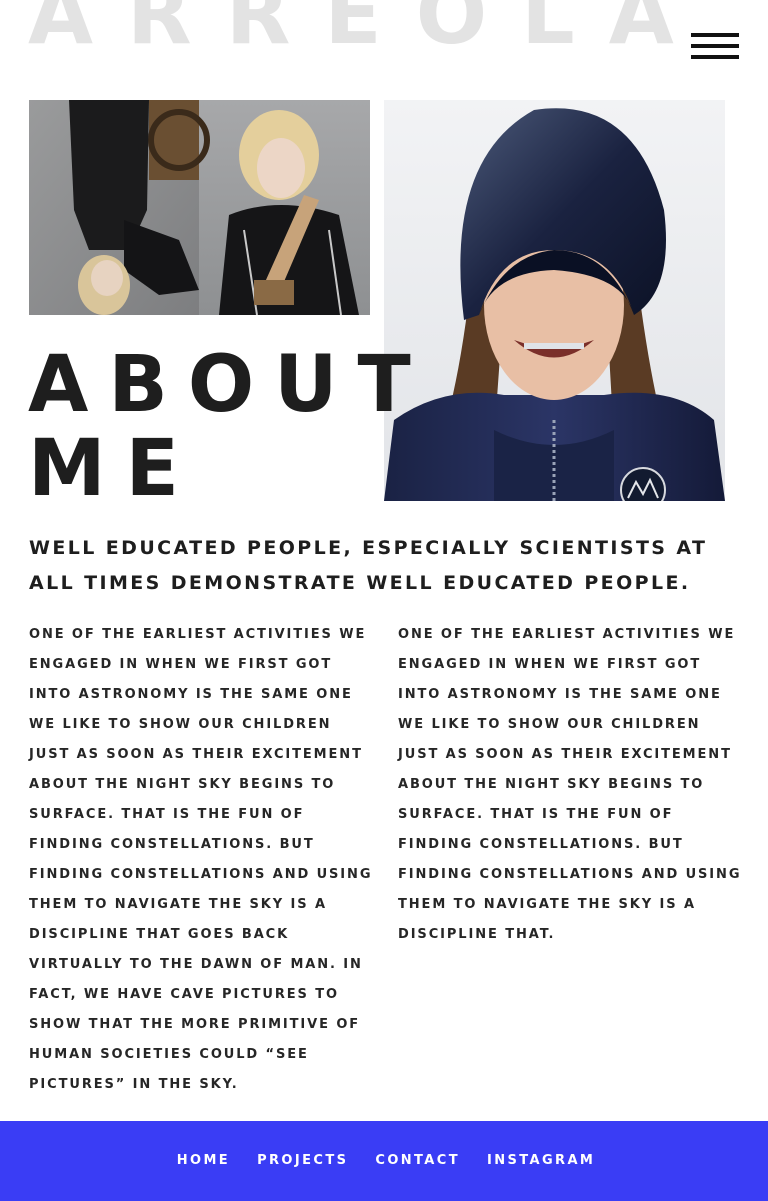  I want to click on collage-photo, so click(199, 207).